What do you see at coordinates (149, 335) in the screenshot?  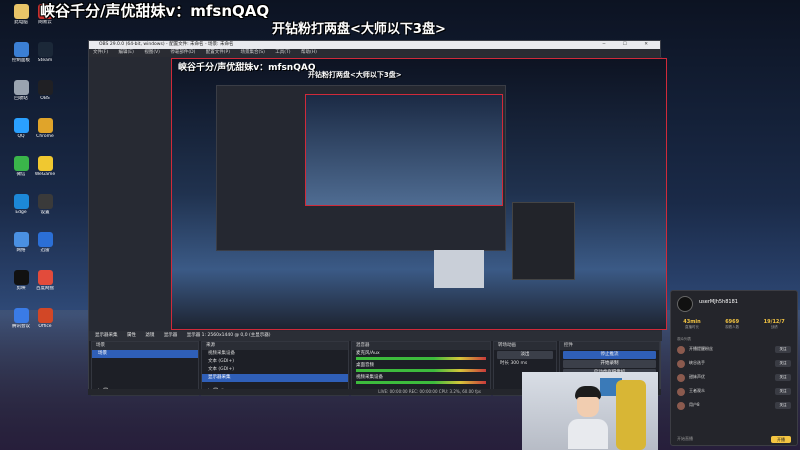 I see `filters-button: 滤镜` at bounding box center [149, 335].